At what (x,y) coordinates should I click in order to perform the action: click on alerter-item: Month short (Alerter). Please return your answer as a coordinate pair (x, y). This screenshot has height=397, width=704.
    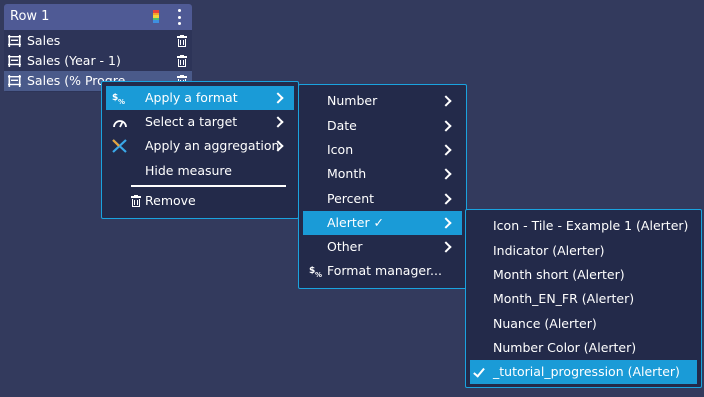
    Looking at the image, I should click on (583, 275).